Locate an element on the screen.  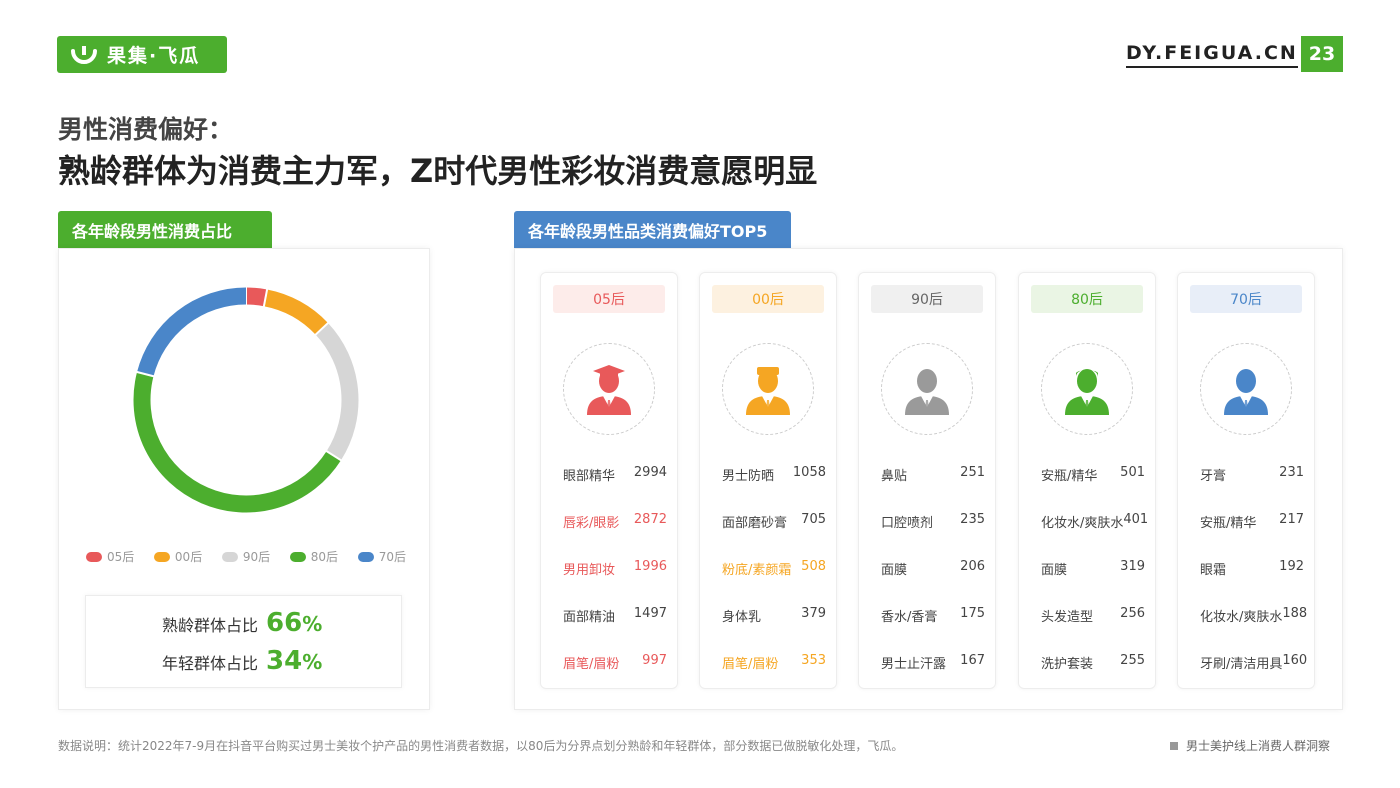
category-value: 256 is located at coordinates (1132, 613).